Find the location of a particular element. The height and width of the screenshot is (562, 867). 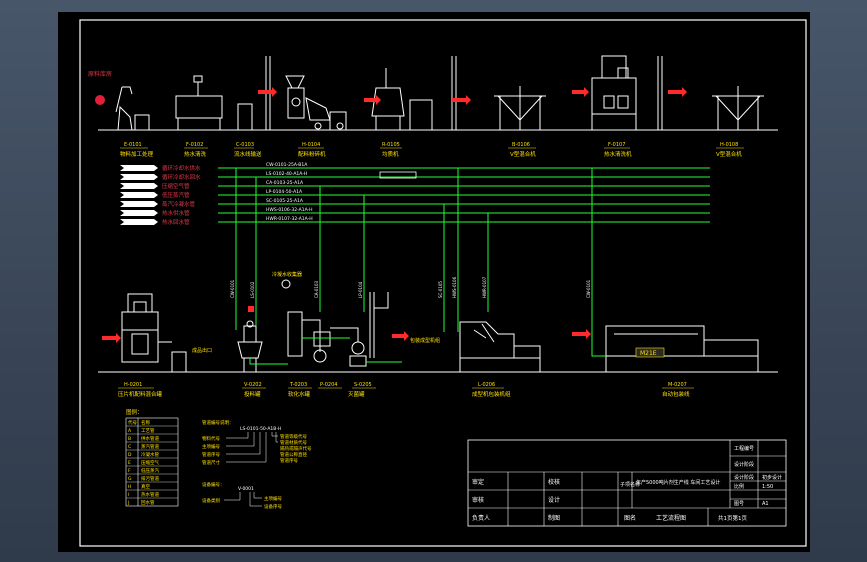

svg-text: 压缩空气管 is located at coordinates (176, 186).